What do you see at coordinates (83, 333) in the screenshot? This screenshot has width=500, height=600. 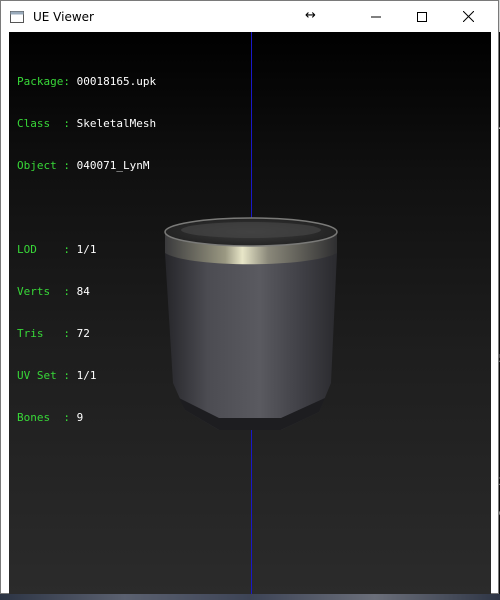 I see `tris-value: 72` at bounding box center [83, 333].